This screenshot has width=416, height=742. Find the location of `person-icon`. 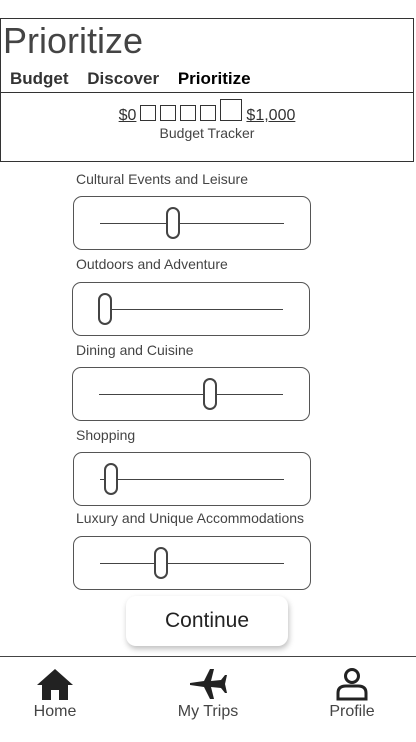

person-icon is located at coordinates (352, 684).